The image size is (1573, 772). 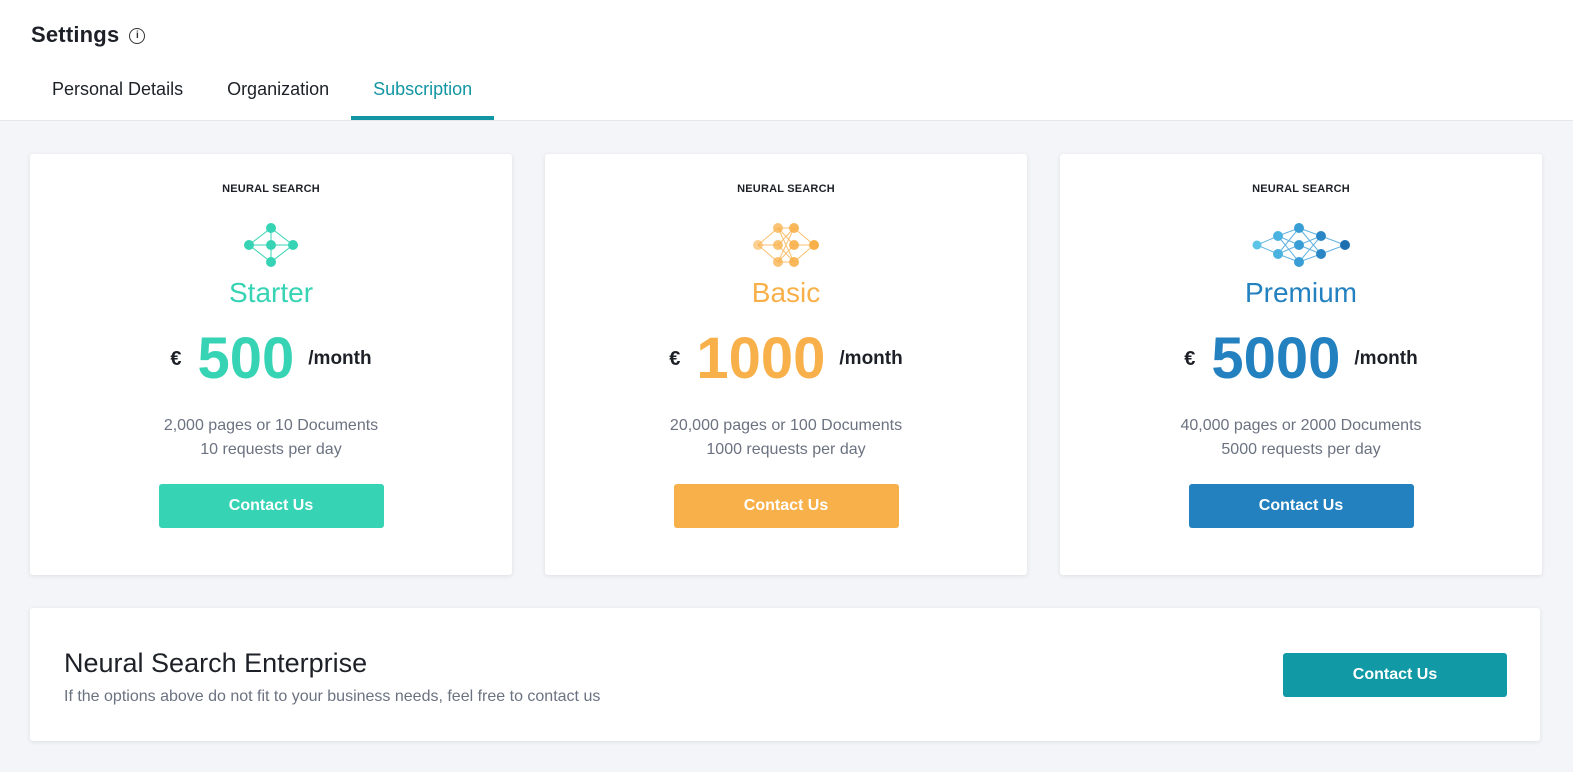 I want to click on plan-requests: 10 requests per day, so click(x=271, y=449).